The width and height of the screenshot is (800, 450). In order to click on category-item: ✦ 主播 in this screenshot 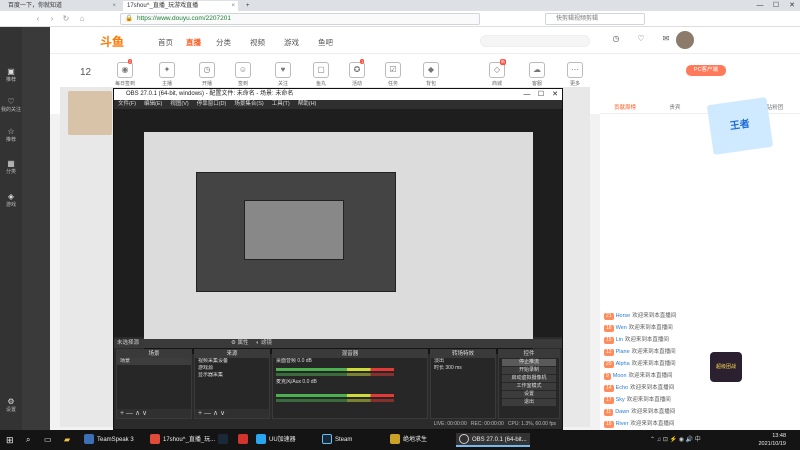, I will do `click(167, 74)`.